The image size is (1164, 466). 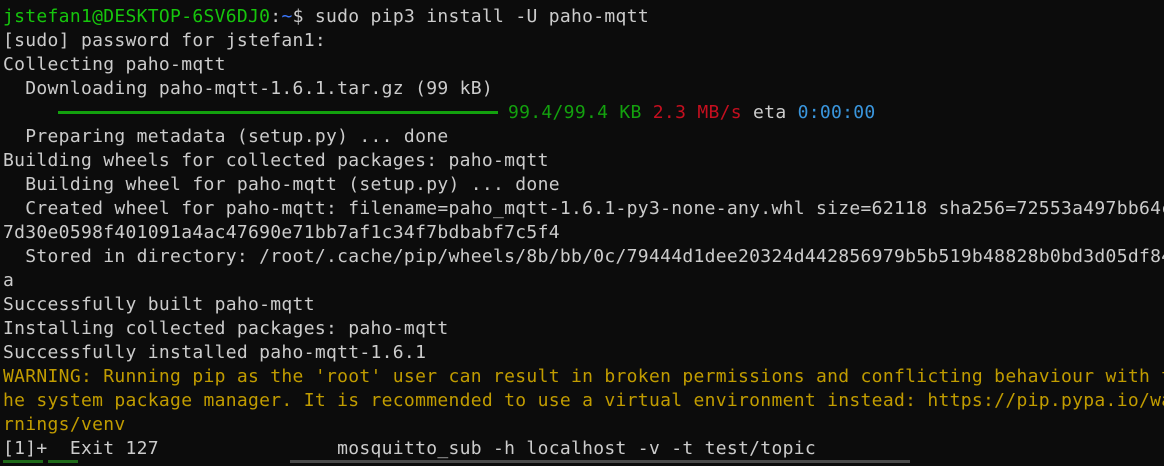 What do you see at coordinates (137, 16) in the screenshot?
I see `prompt-user-host: jstefan1@DESKTOP-6SV6DJ0` at bounding box center [137, 16].